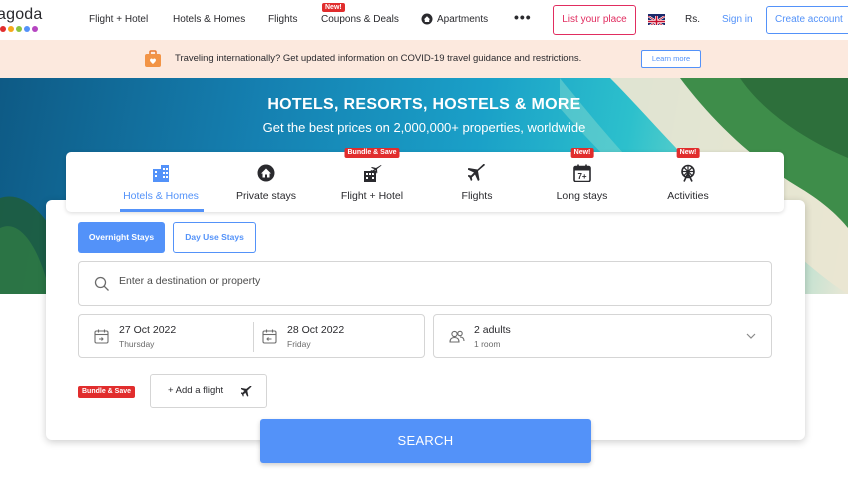  I want to click on calendar-icon: 7+, so click(582, 173).